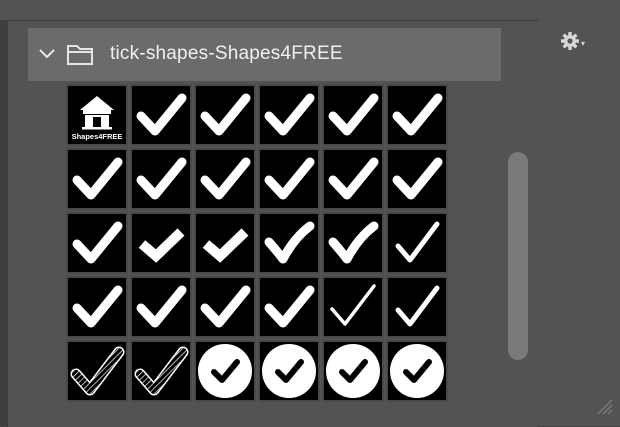  I want to click on panel-top-strip, so click(310, 10).